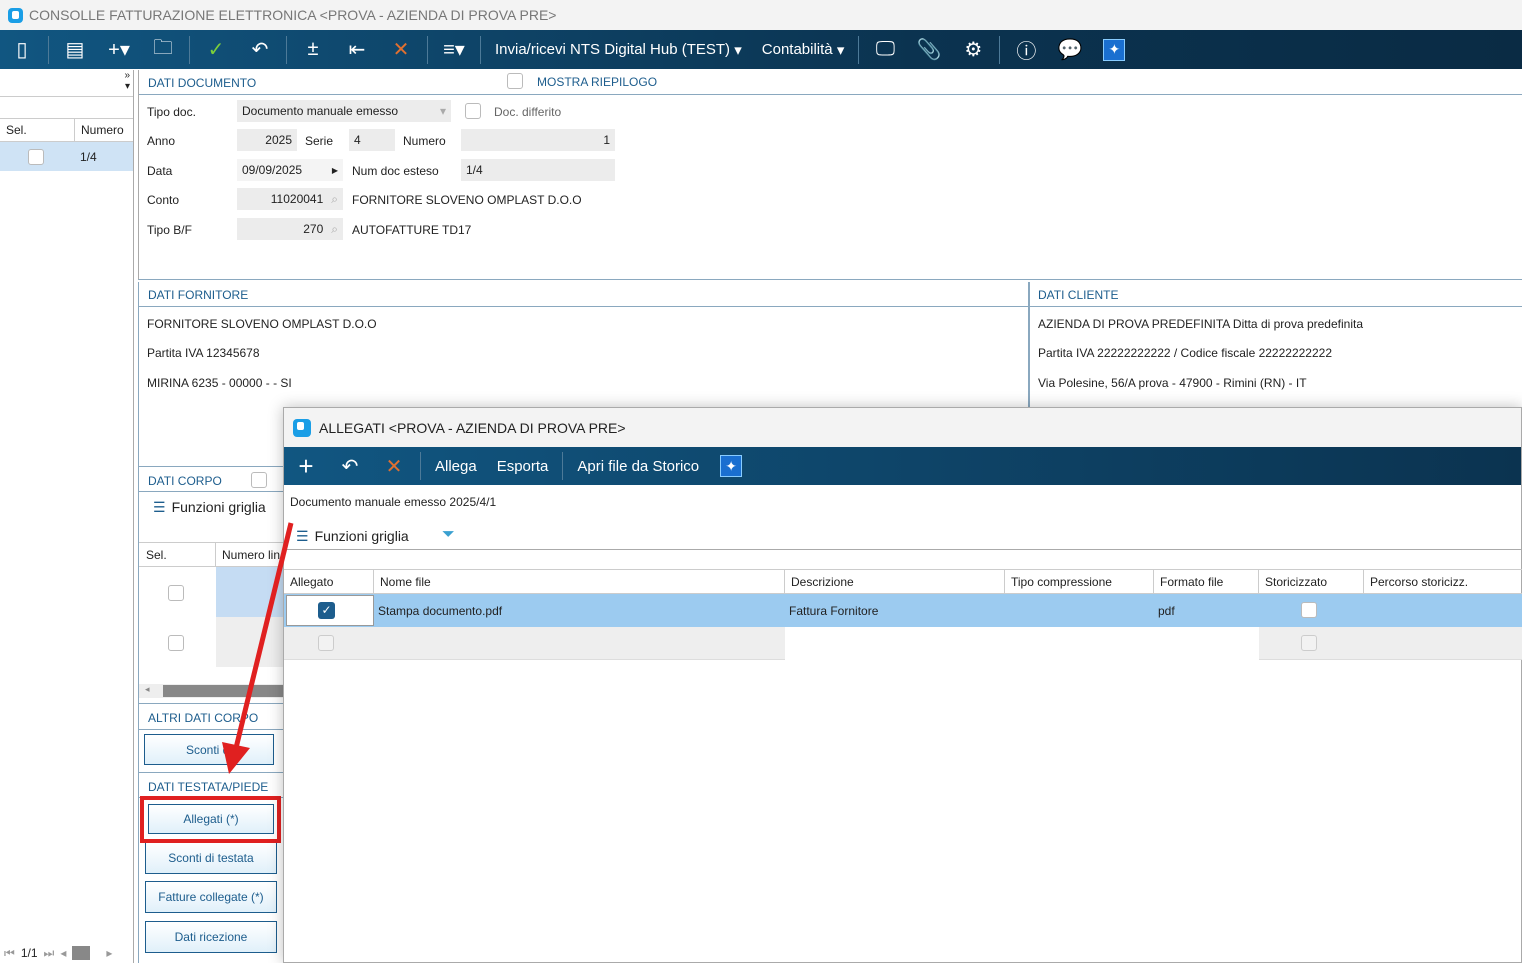  What do you see at coordinates (75, 49) in the screenshot?
I see `document-settings-icon: ▤` at bounding box center [75, 49].